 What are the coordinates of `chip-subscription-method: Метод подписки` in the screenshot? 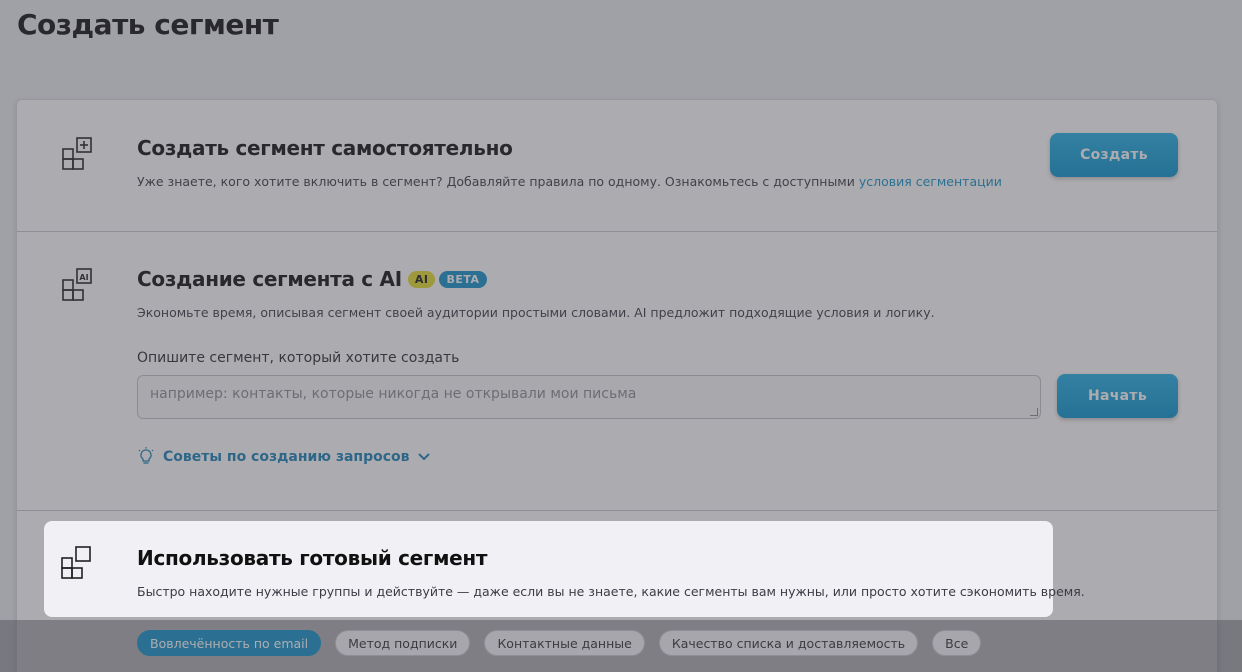 It's located at (403, 643).